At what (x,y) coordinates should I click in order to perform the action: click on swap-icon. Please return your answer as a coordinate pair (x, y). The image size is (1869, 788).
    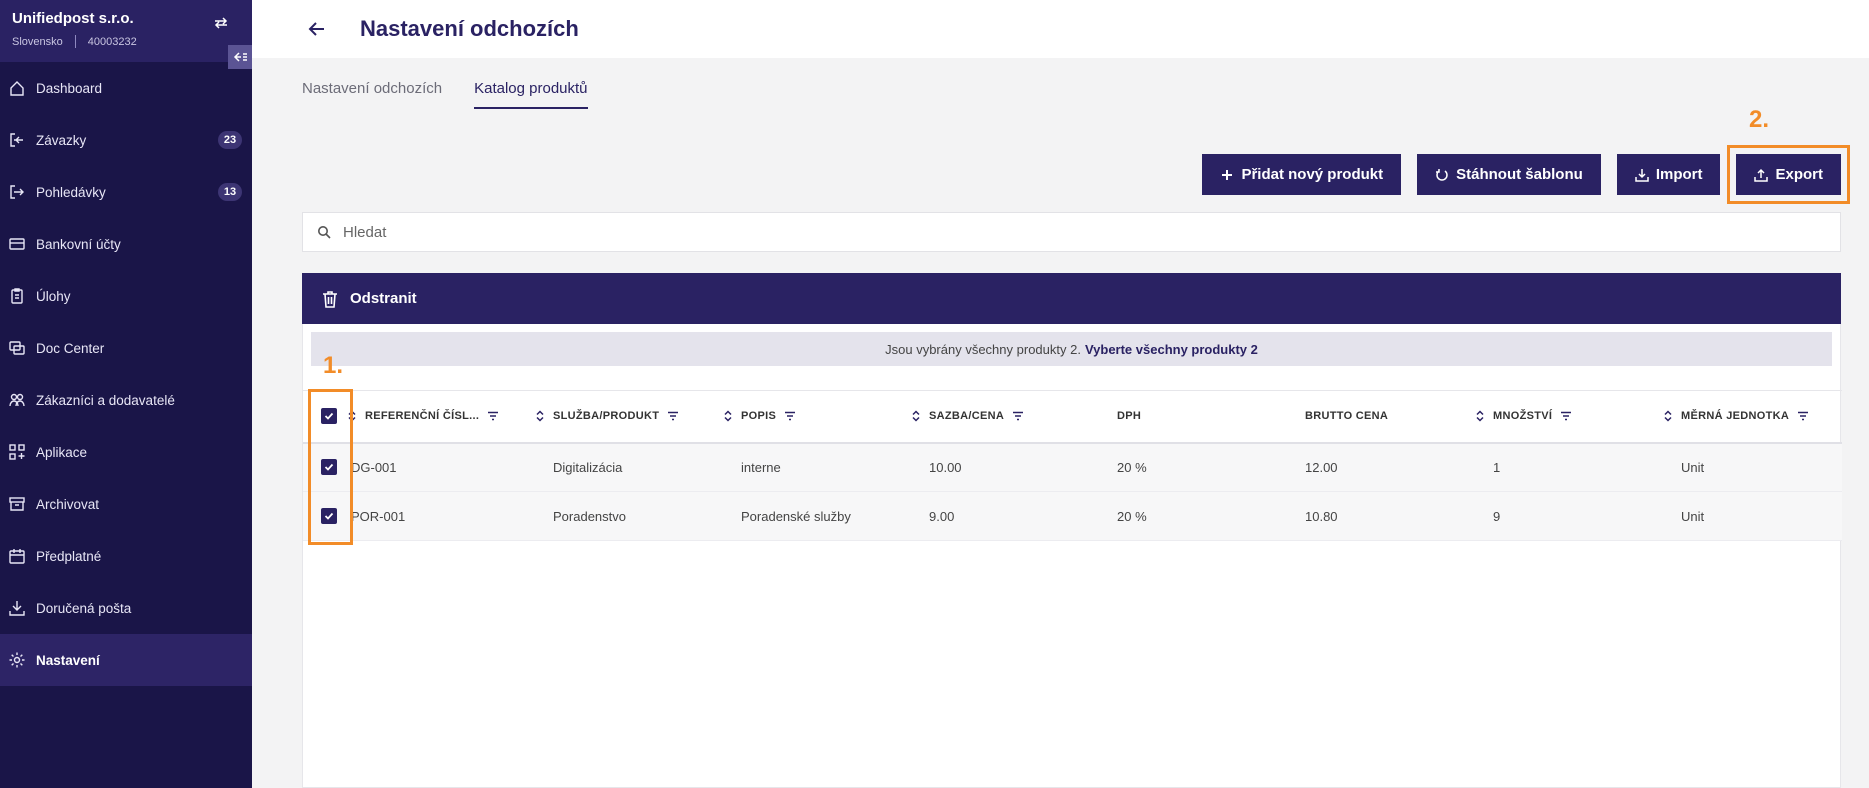
    Looking at the image, I should click on (221, 23).